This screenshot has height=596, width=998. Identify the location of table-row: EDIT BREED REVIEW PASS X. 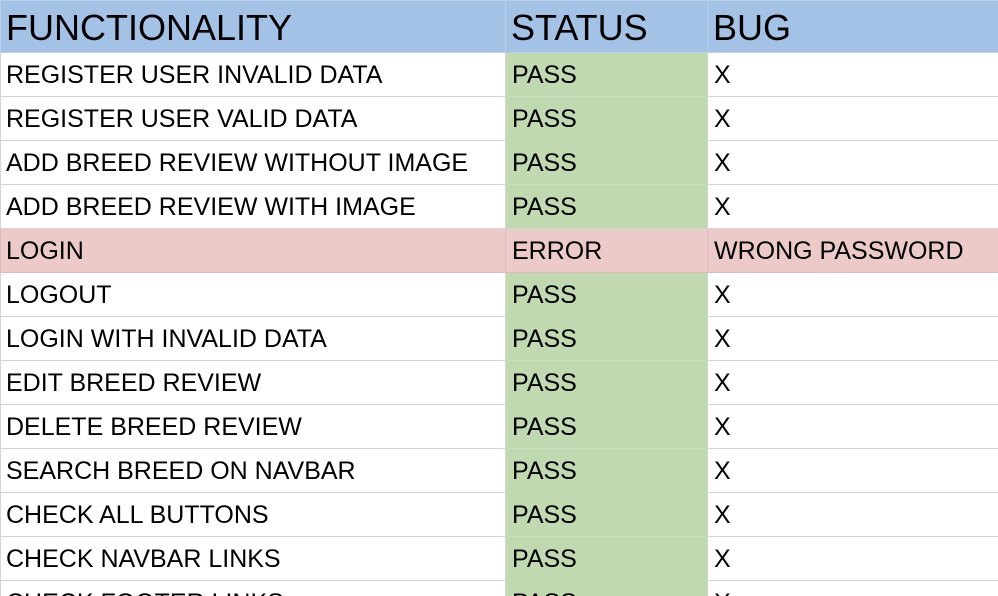
(499, 382).